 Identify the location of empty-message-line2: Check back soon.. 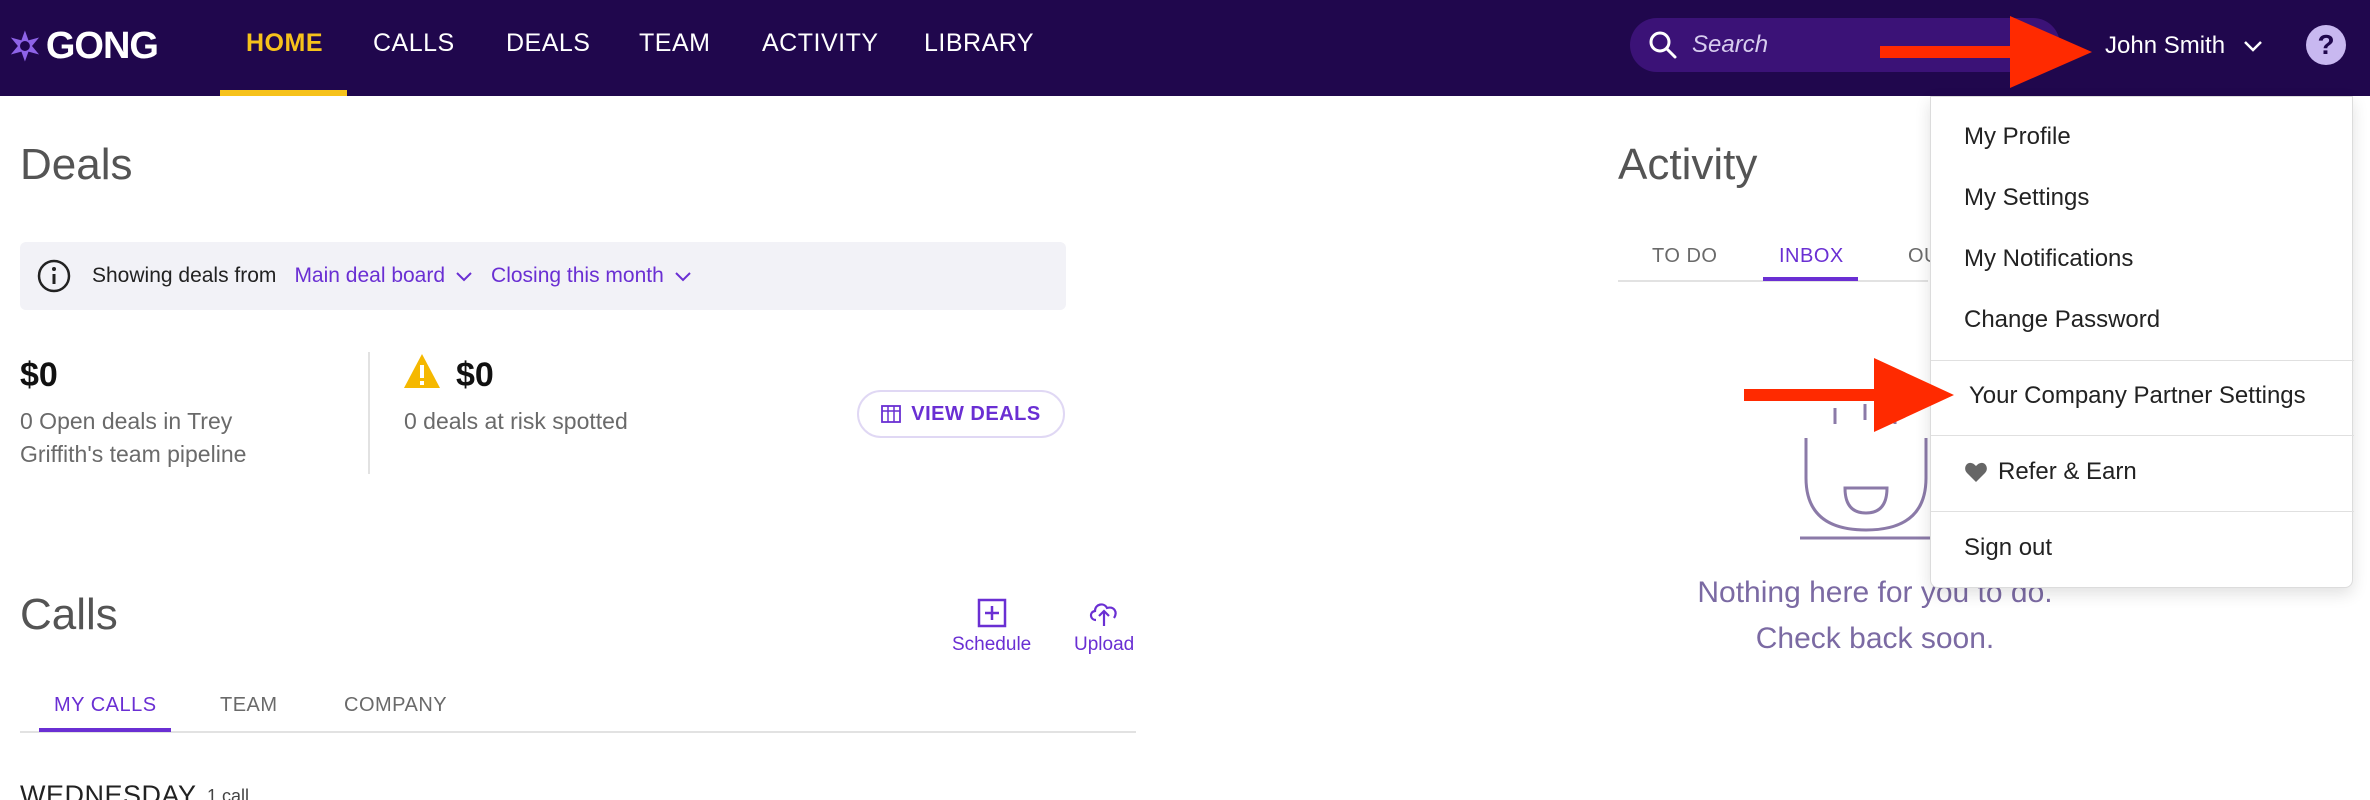
(1875, 638).